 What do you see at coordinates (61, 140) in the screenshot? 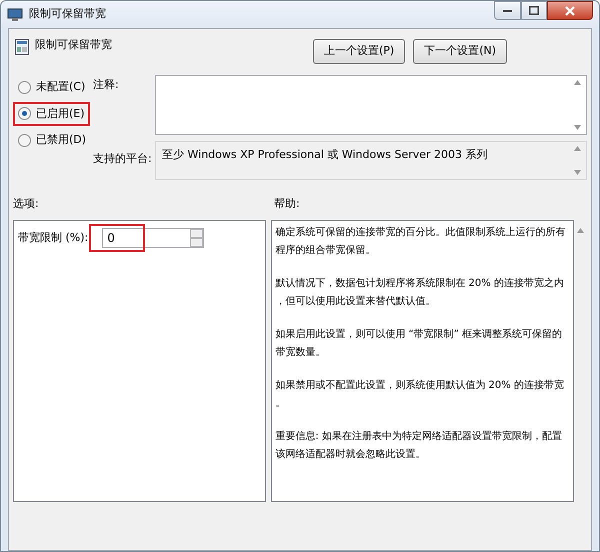
I see `radio-label: 已禁用(D)` at bounding box center [61, 140].